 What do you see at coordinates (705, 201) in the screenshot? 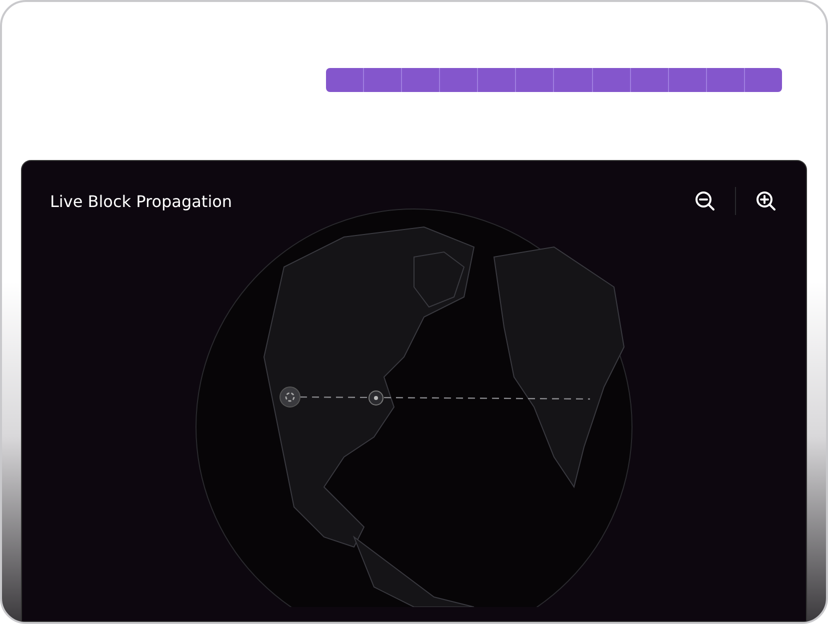
I see `zoom-out-icon` at bounding box center [705, 201].